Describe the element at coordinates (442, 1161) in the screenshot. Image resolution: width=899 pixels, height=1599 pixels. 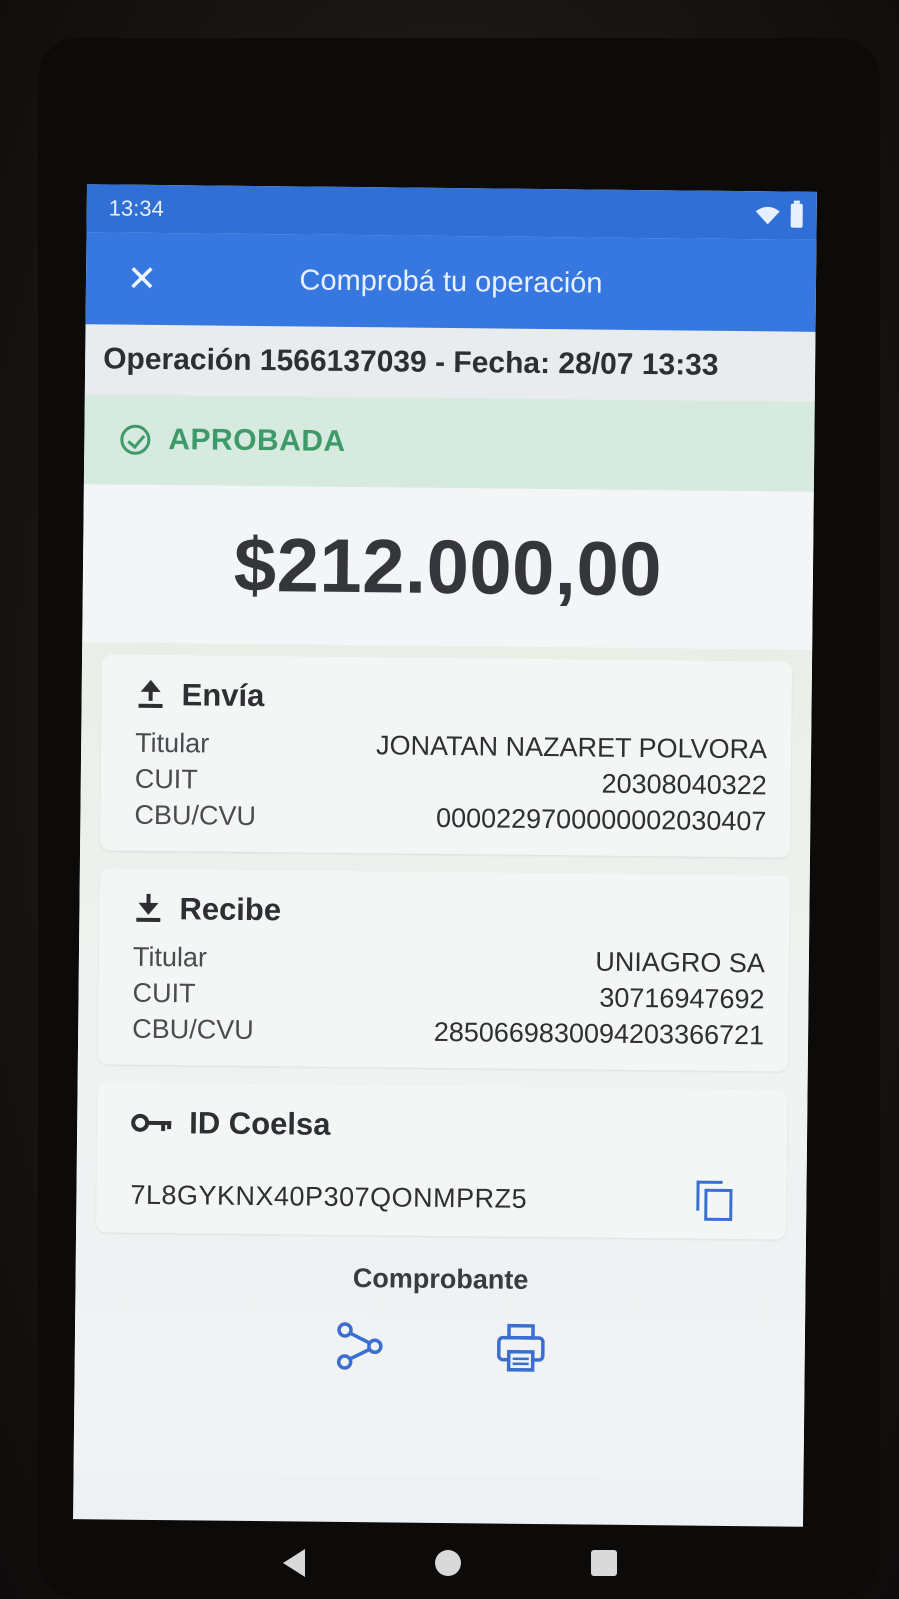
I see `coelsa-card: ID Coelsa 7L8GYKNX40P307QONMPRZ5` at that location.